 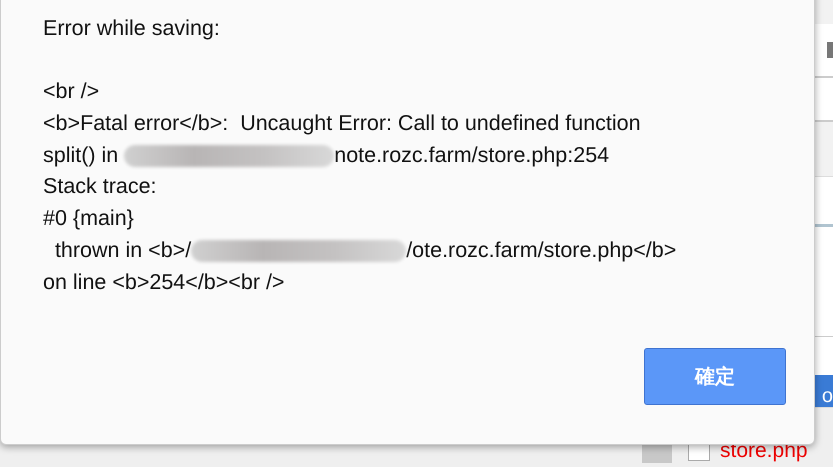 What do you see at coordinates (100, 186) in the screenshot?
I see `error-text: Stack trace:` at bounding box center [100, 186].